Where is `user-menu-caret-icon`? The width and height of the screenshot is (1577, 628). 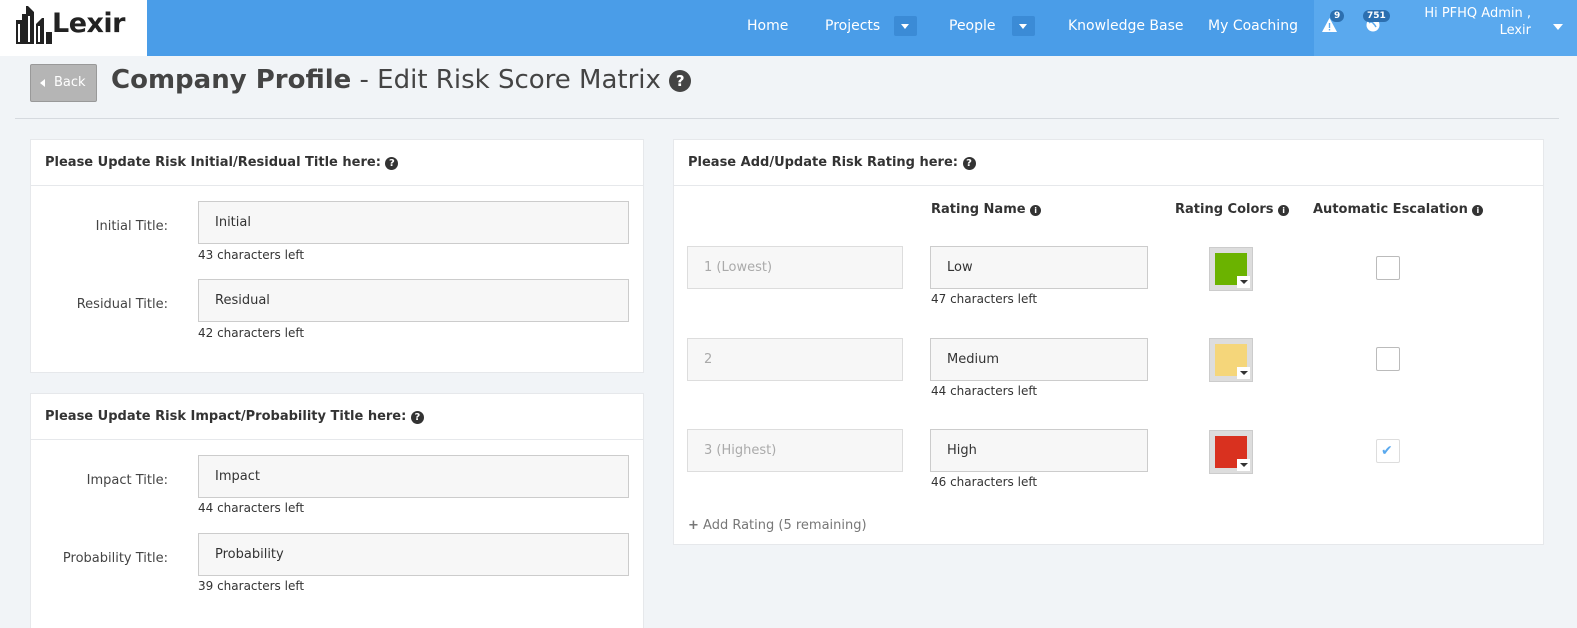
user-menu-caret-icon is located at coordinates (1558, 27).